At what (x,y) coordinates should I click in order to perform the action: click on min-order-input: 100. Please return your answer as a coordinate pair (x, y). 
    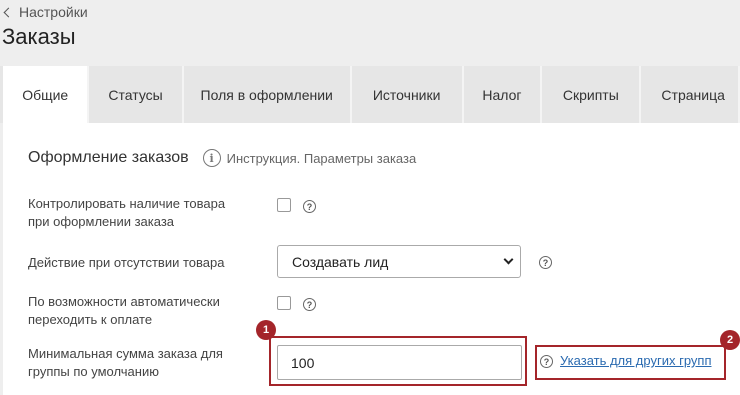
    Looking at the image, I should click on (399, 362).